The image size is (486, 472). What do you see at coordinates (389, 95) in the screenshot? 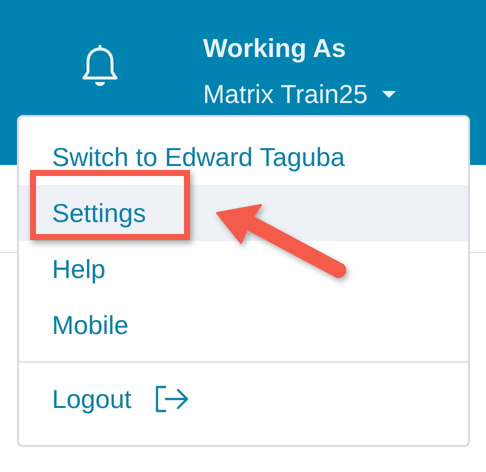
I see `caret-icon` at bounding box center [389, 95].